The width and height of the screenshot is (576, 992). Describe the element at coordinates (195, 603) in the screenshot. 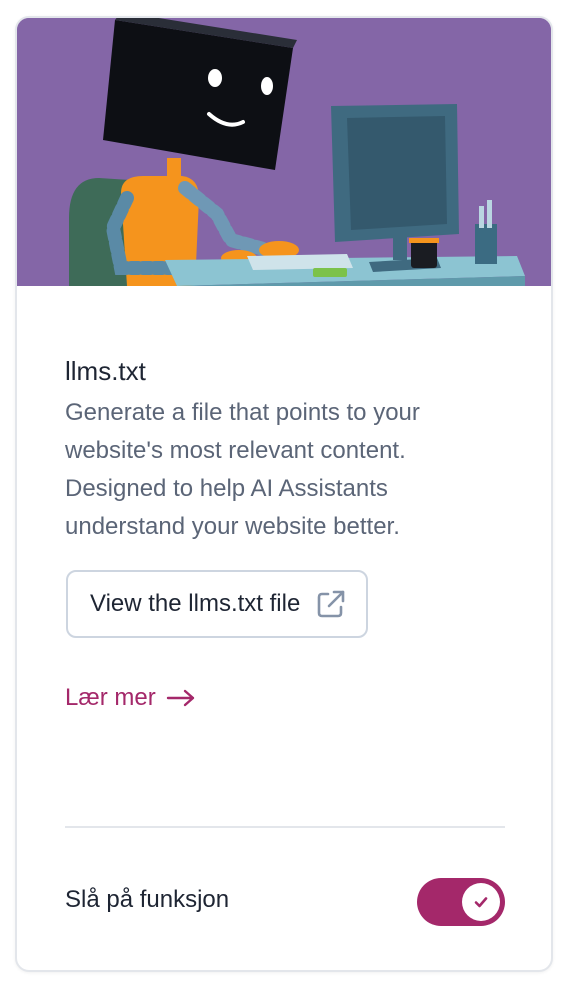

I see `view-llms-file-button-label: View the llms.txt file` at that location.